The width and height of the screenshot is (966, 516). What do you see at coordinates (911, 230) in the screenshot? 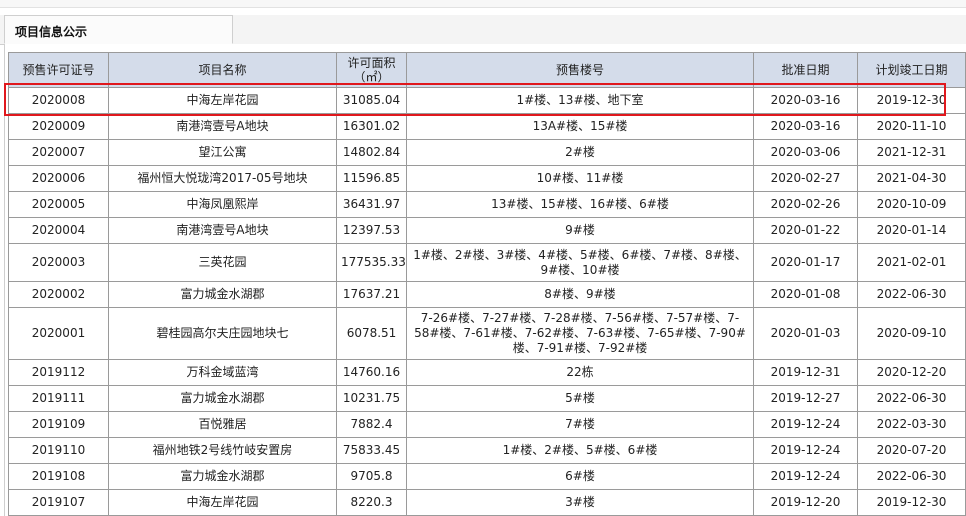
I see `cell-completion-date: 2020-01-14` at bounding box center [911, 230].